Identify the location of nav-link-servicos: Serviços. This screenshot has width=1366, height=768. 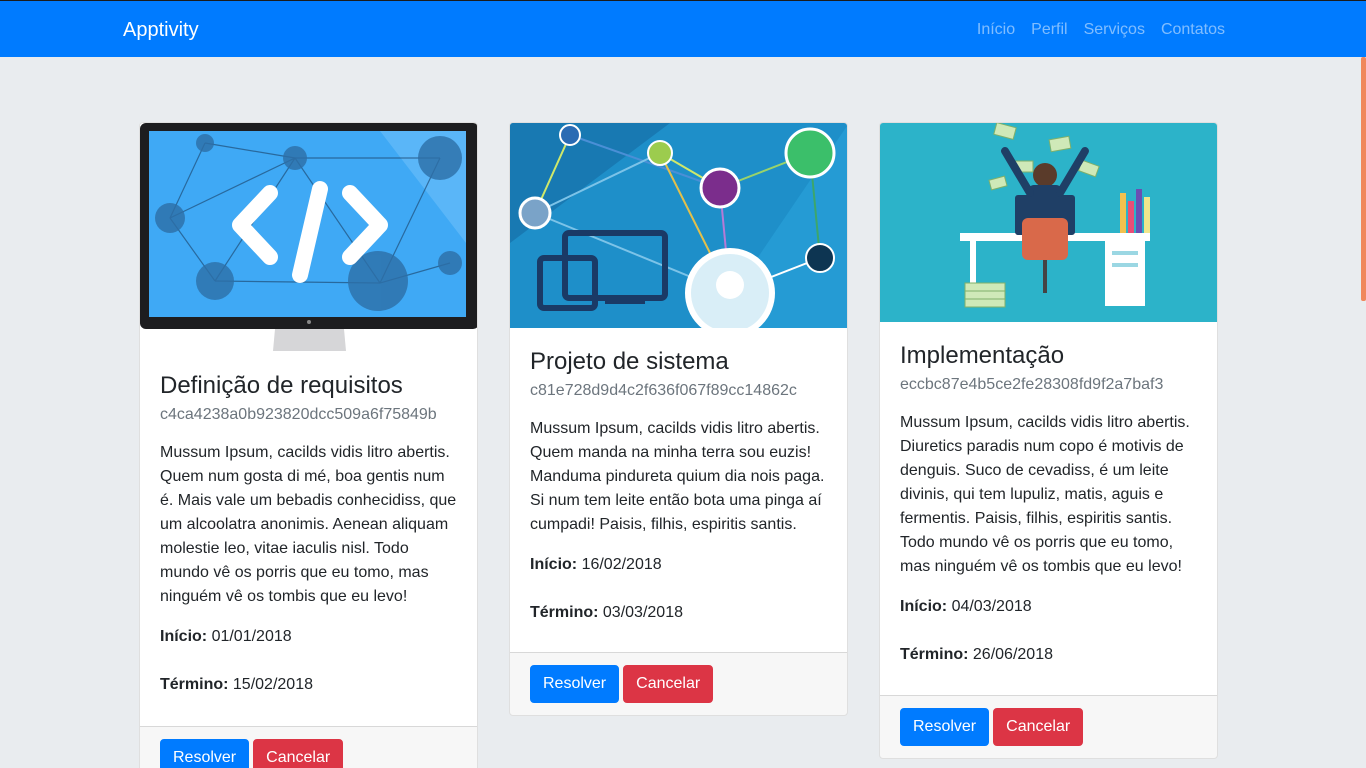
(1114, 30).